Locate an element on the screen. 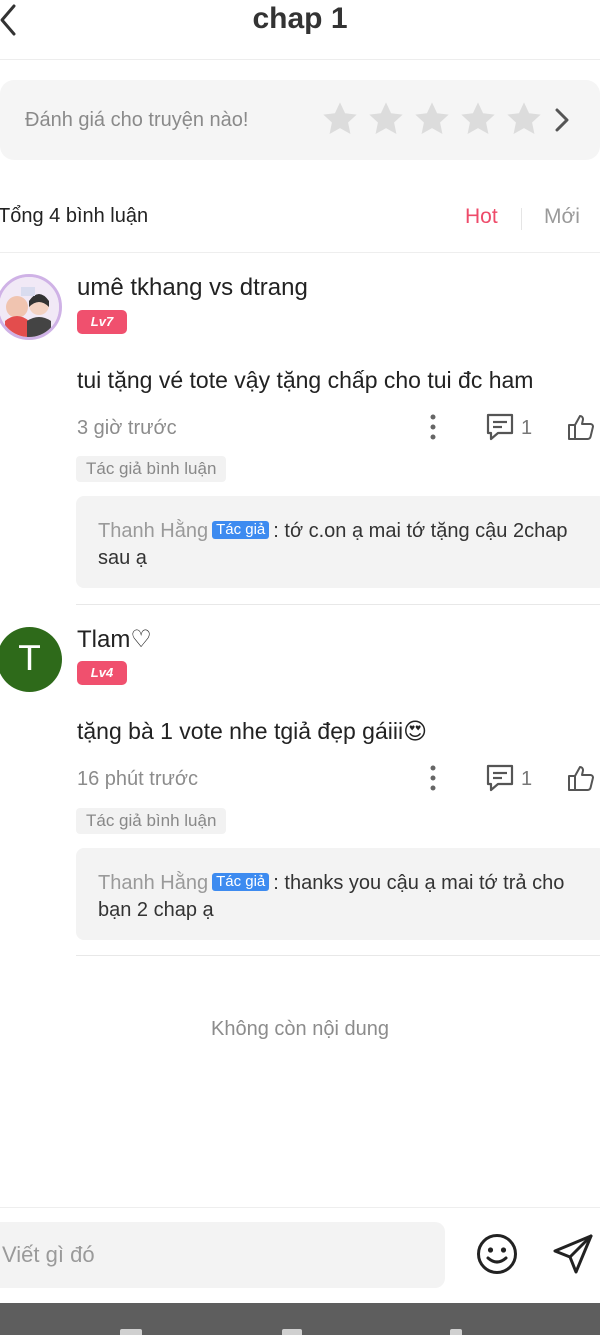  comment-input is located at coordinates (222, 1255).